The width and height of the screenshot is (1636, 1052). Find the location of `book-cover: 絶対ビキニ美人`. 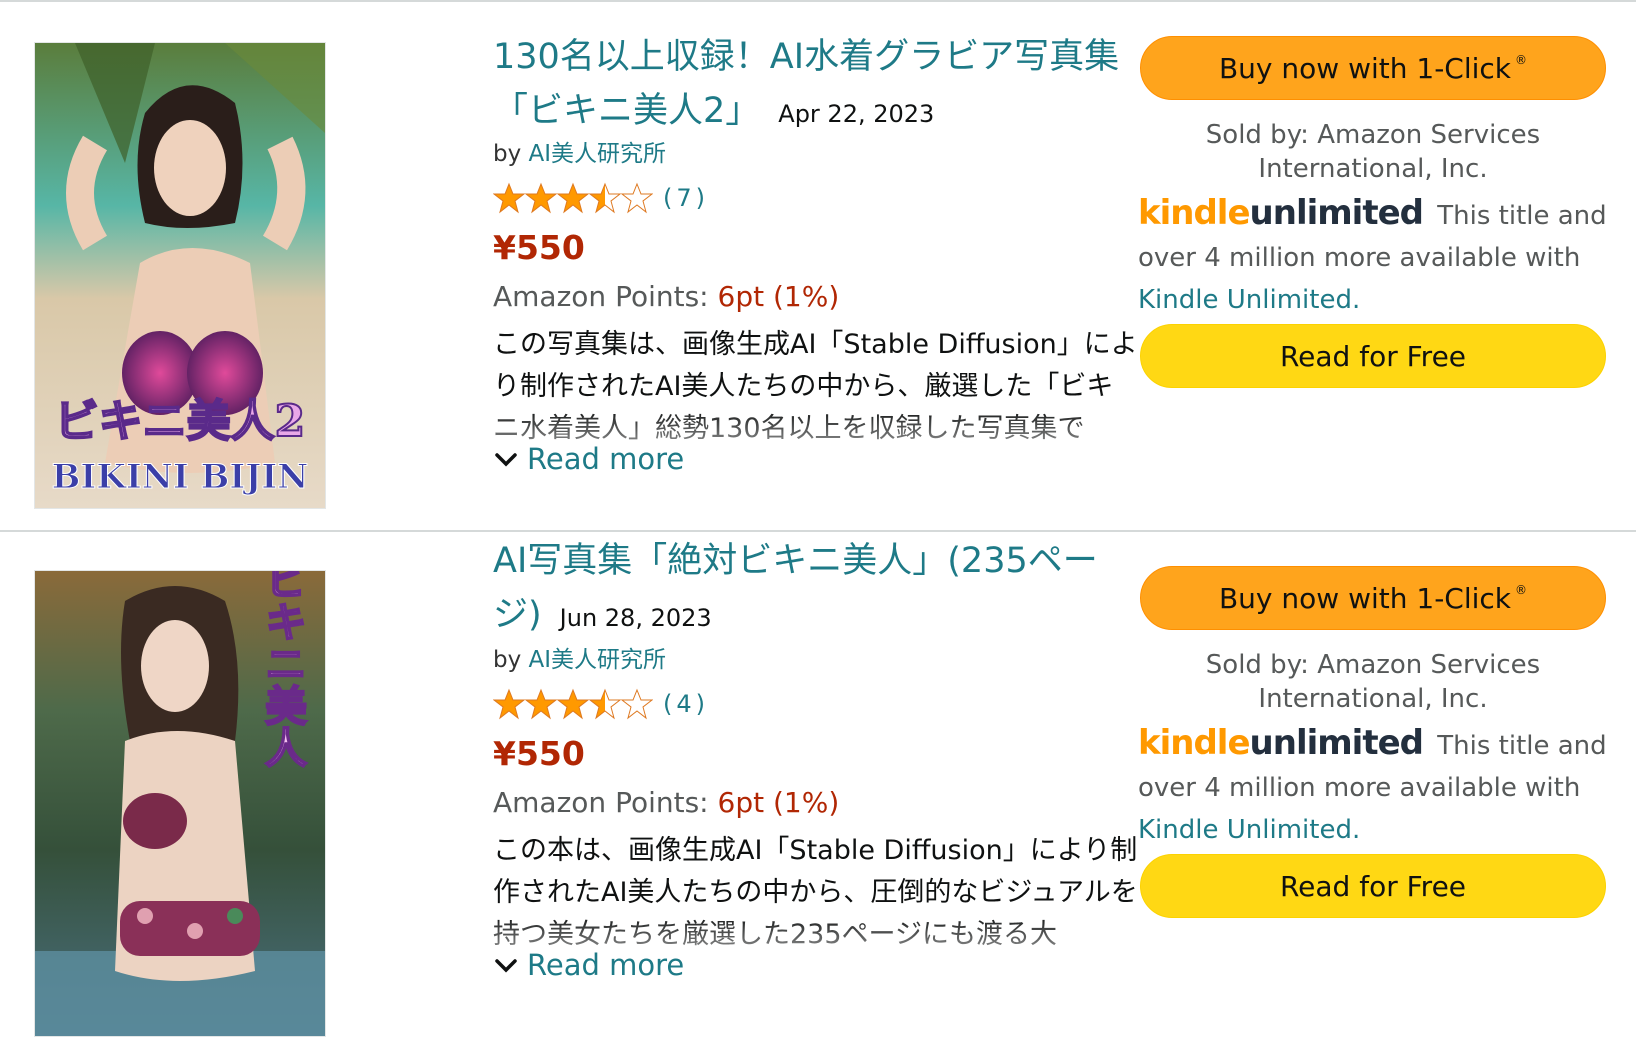

book-cover: 絶対ビキニ美人 is located at coordinates (180, 803).